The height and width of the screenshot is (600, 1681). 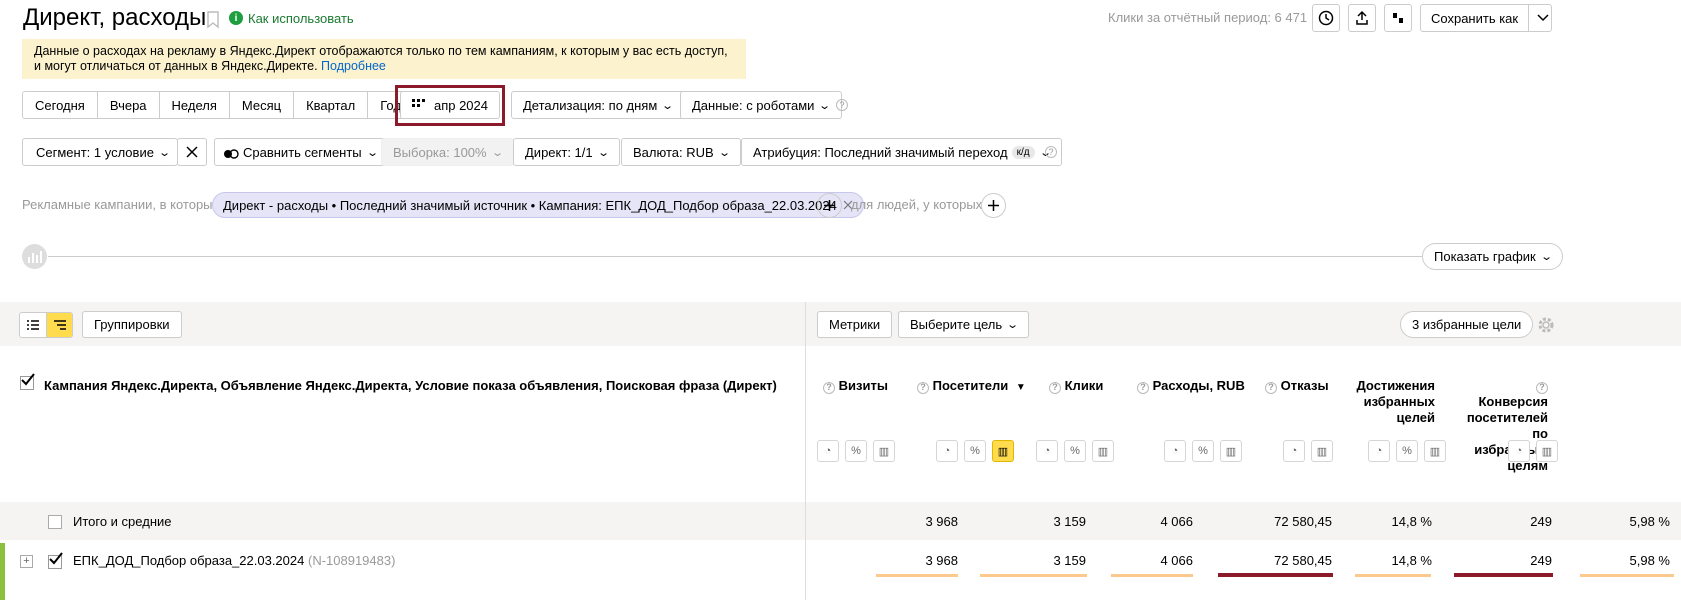 I want to click on show-chart-label: Показать график, so click(x=1485, y=256).